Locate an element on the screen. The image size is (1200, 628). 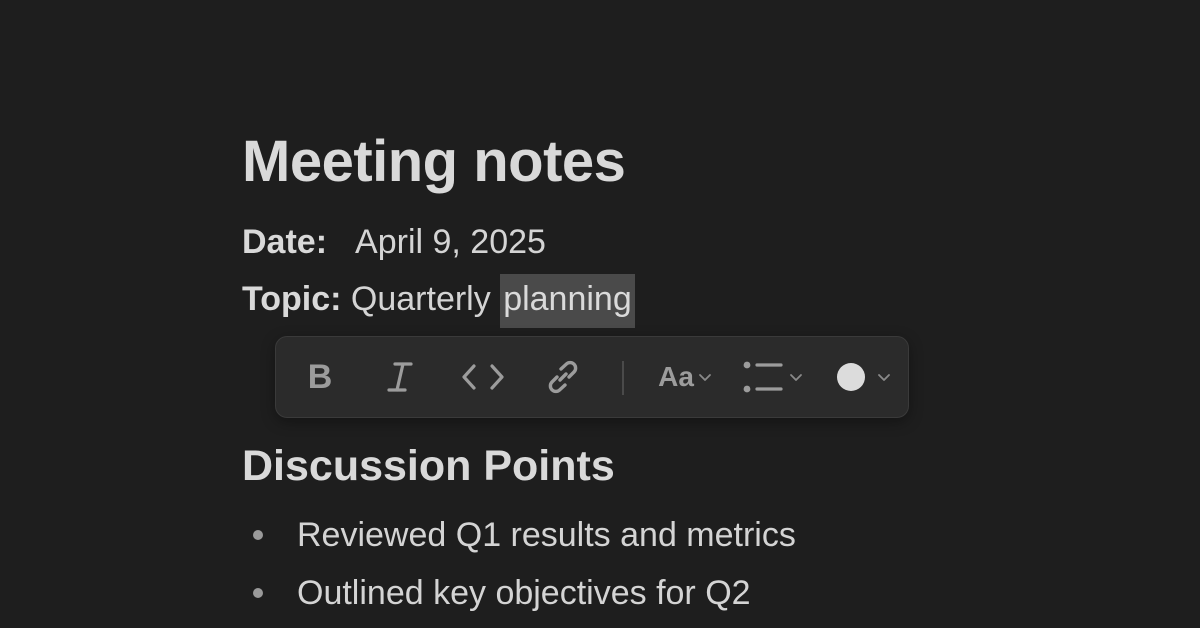
bold-icon: B is located at coordinates (320, 376).